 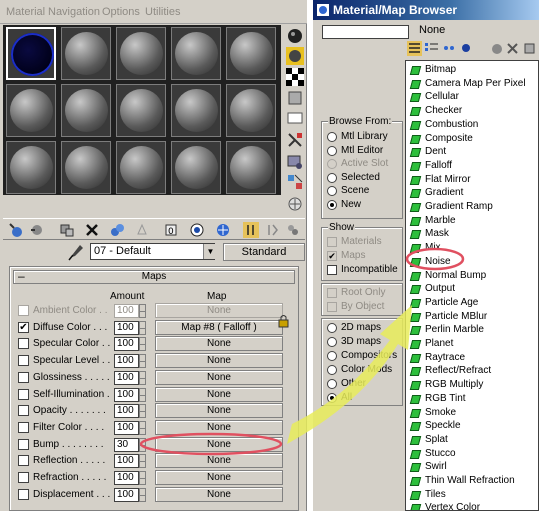 I want to click on map-list-item: Planet, so click(x=472, y=344).